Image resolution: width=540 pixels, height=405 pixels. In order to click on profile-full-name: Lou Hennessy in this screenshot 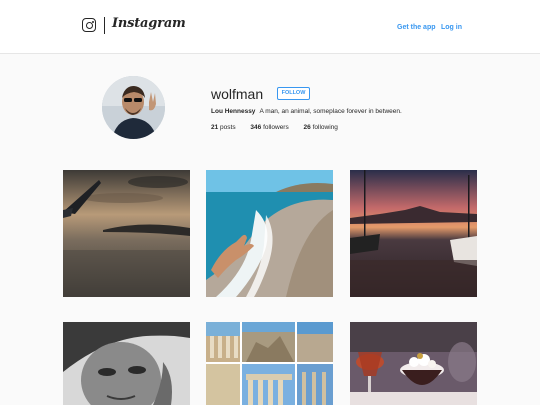, I will do `click(233, 111)`.